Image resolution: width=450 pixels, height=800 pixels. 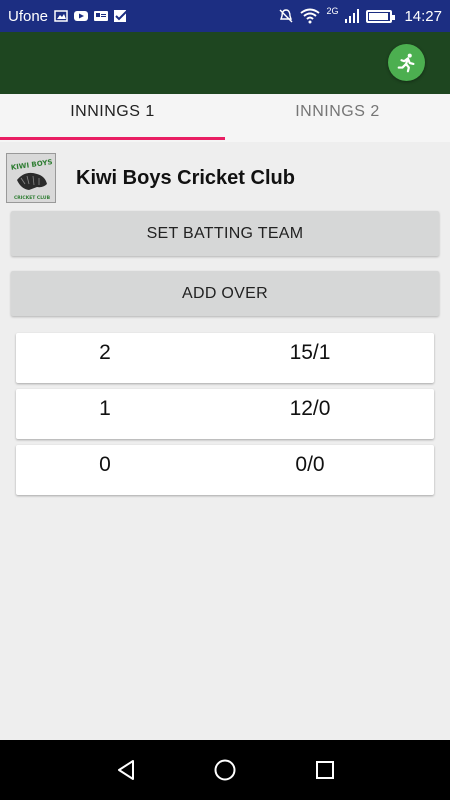 What do you see at coordinates (31, 178) in the screenshot?
I see `club-logo: KIWI BOYS CRICKET CLUB` at bounding box center [31, 178].